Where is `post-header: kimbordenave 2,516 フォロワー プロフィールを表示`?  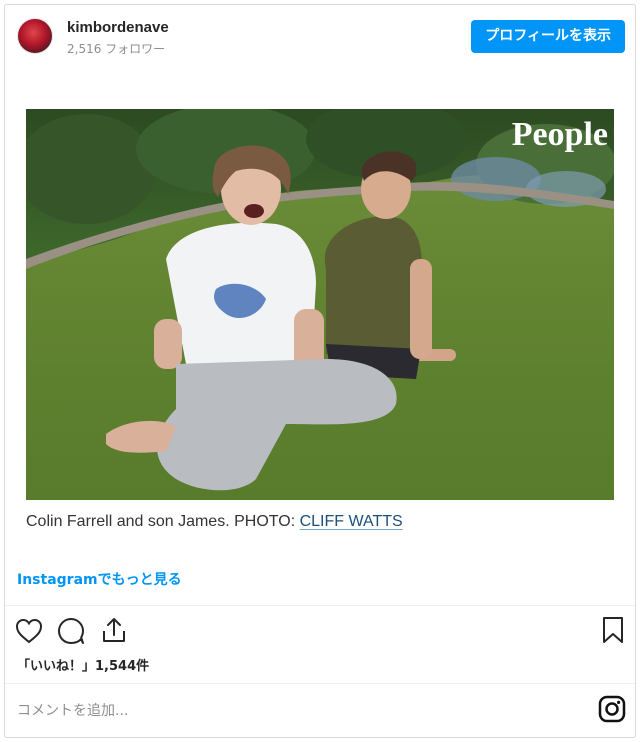
post-header: kimbordenave 2,516 フォロワー プロフィールを表示 is located at coordinates (320, 37).